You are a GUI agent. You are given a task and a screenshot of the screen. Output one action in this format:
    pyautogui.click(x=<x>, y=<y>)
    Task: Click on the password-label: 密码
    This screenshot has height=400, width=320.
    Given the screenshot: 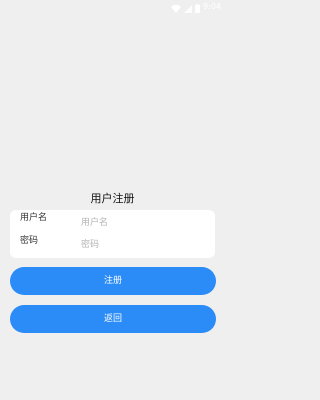 What is the action you would take?
    pyautogui.click(x=29, y=241)
    